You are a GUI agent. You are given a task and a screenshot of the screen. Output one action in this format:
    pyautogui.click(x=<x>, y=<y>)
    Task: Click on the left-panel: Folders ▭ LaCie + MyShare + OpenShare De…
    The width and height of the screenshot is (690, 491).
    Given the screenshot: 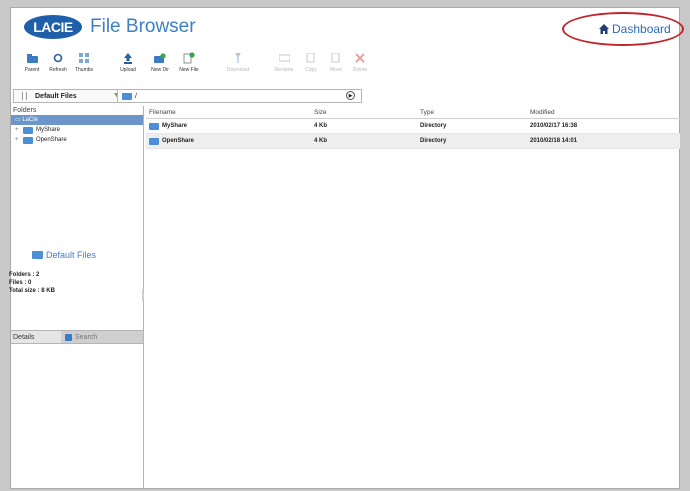 What is the action you would take?
    pyautogui.click(x=77, y=297)
    